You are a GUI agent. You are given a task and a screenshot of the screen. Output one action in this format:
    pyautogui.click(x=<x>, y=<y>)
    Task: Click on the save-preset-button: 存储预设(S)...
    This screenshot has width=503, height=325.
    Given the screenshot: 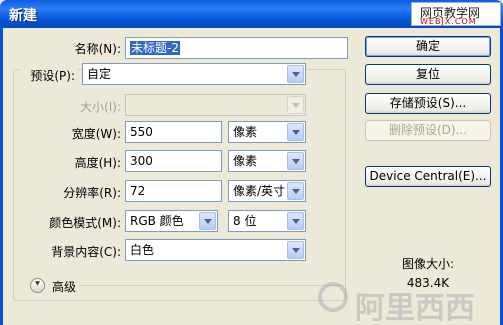 What is the action you would take?
    pyautogui.click(x=428, y=103)
    